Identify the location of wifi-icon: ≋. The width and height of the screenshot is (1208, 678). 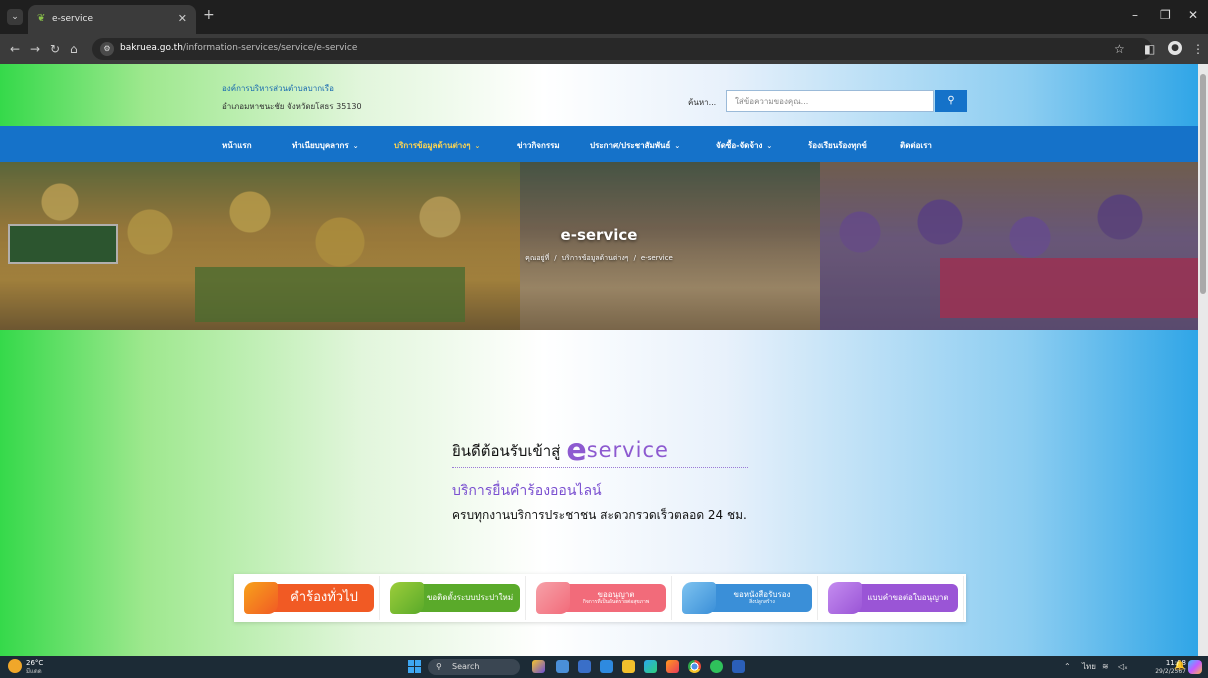
(1105, 667).